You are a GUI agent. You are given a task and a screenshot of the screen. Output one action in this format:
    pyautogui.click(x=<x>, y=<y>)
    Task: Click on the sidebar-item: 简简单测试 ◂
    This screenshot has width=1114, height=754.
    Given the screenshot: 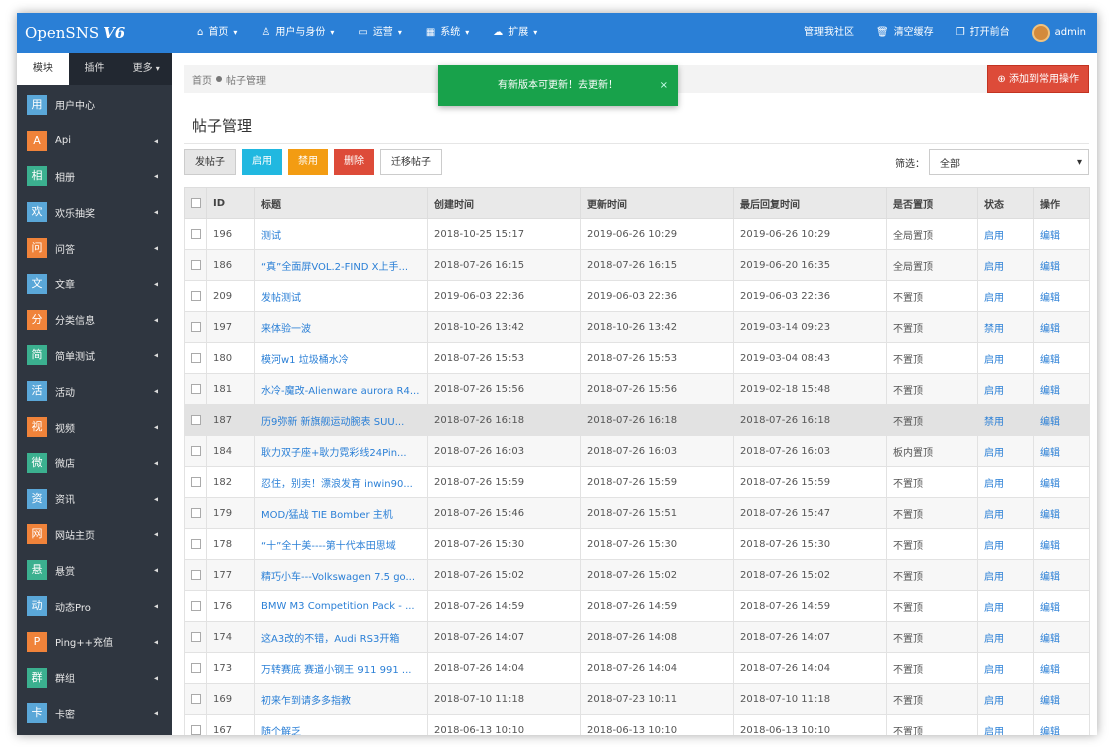 What is the action you would take?
    pyautogui.click(x=94, y=356)
    